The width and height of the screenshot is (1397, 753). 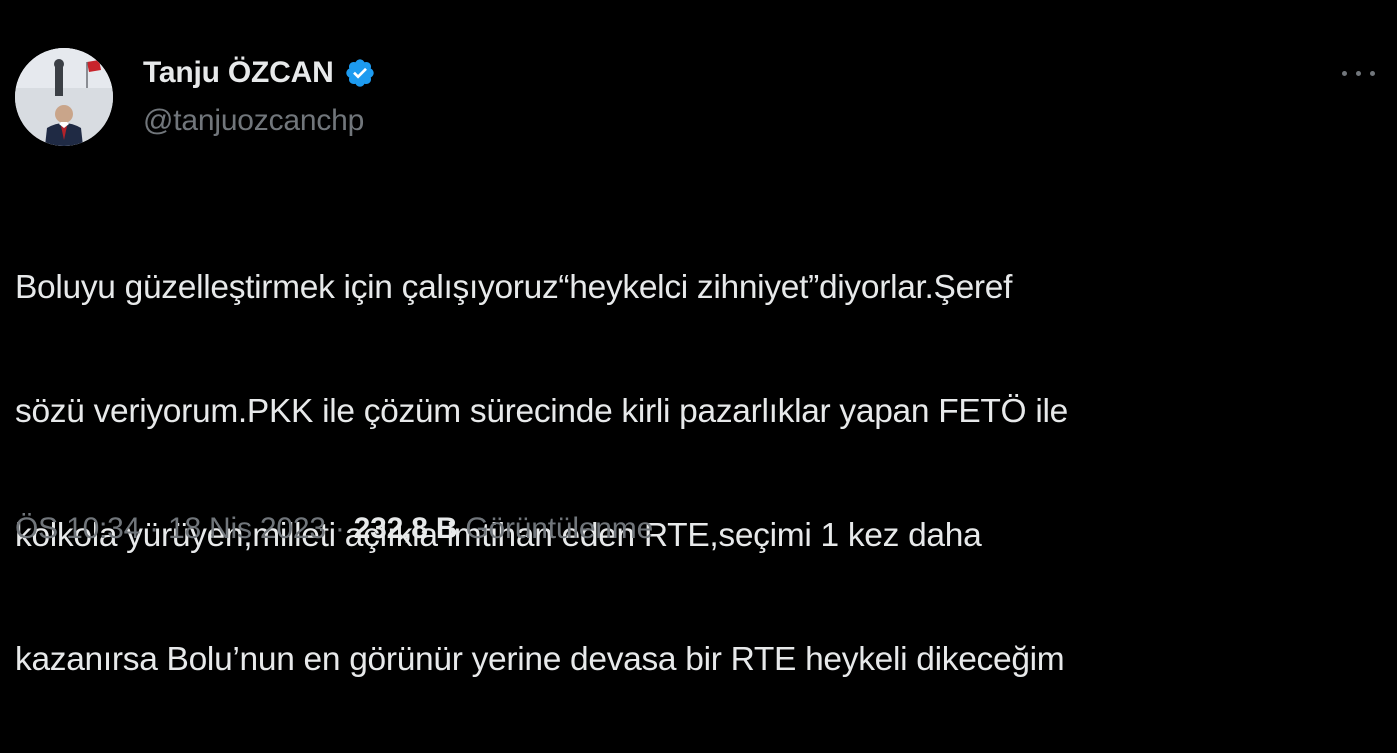 I want to click on more-options-icon, so click(x=1358, y=73).